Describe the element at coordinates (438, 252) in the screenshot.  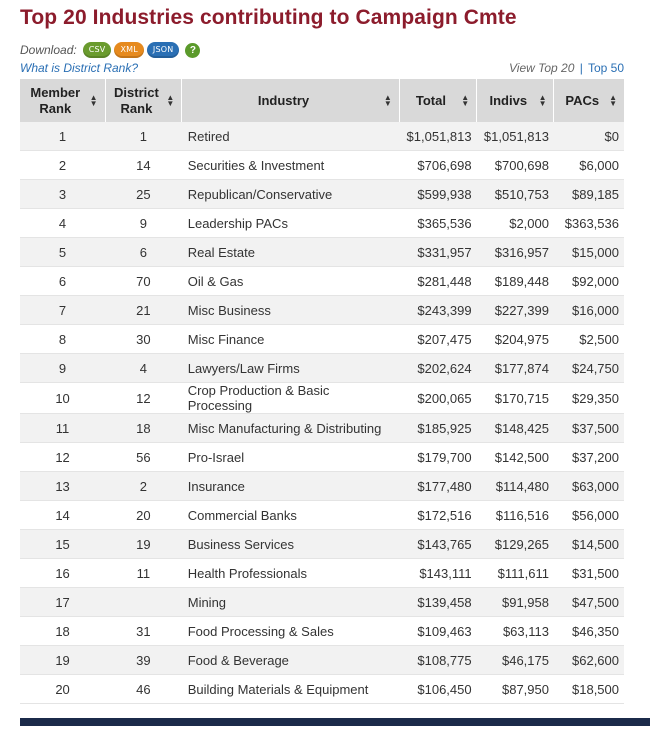
I see `total-cell: $331,957` at that location.